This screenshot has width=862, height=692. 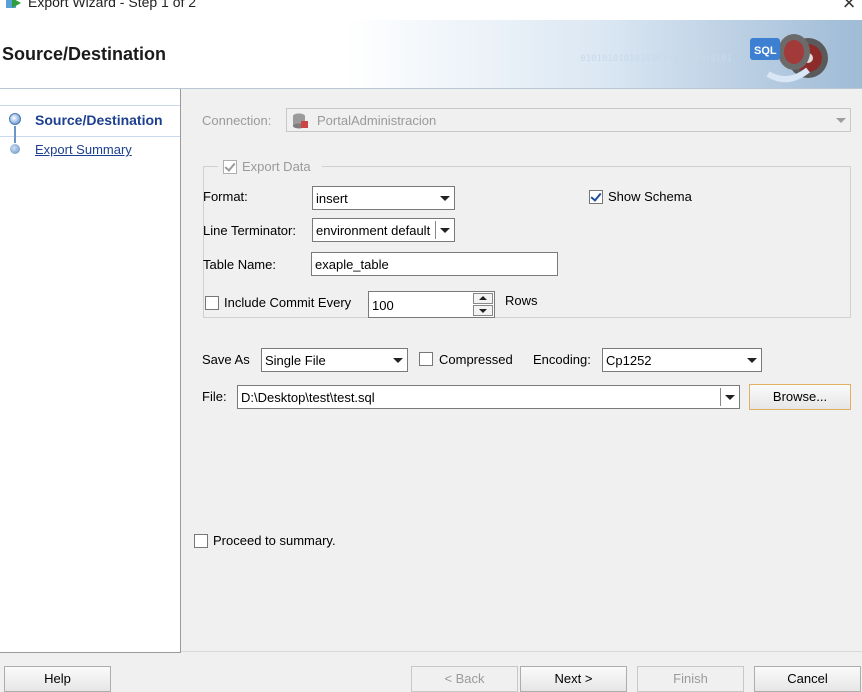 I want to click on line-terminator-label: Line Terminator:, so click(x=249, y=230).